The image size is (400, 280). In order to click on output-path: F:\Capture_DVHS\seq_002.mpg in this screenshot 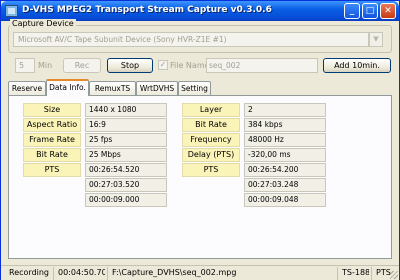, I will do `click(220, 273)`.